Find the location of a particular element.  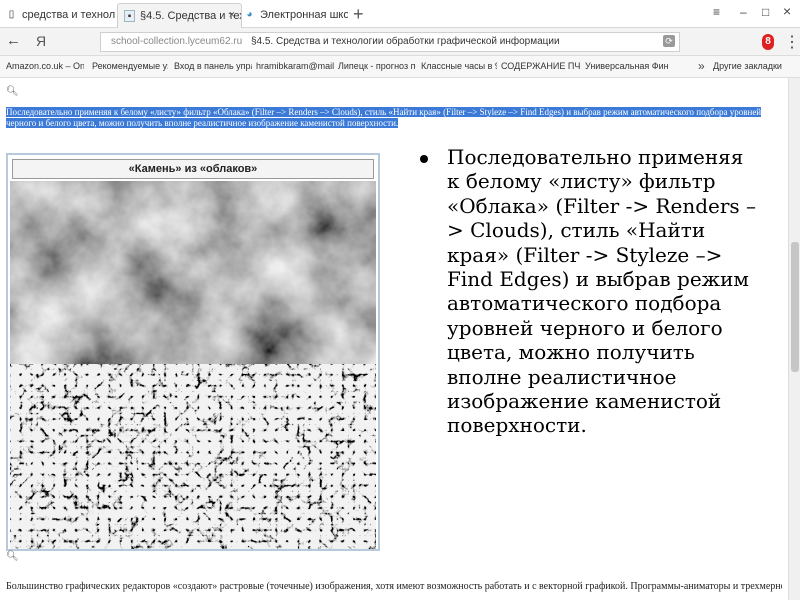

close-window-button: × is located at coordinates (787, 11).